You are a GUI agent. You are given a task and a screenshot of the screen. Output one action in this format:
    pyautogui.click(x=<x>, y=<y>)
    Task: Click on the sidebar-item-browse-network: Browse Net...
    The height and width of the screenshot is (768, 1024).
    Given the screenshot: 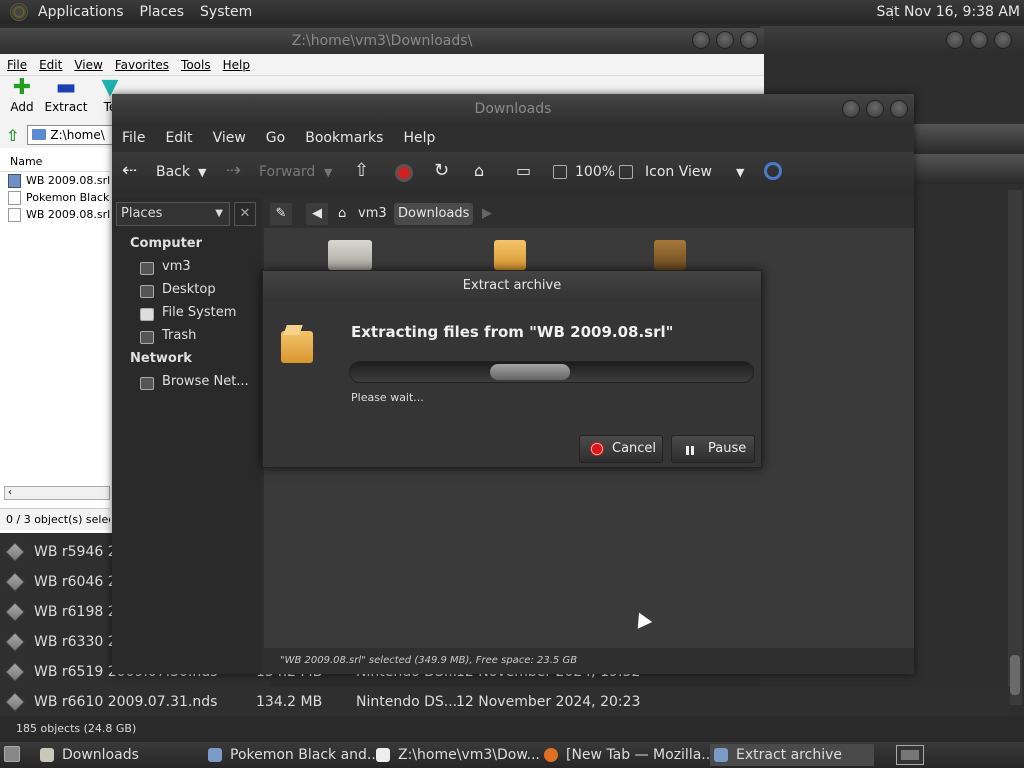 What is the action you would take?
    pyautogui.click(x=205, y=381)
    